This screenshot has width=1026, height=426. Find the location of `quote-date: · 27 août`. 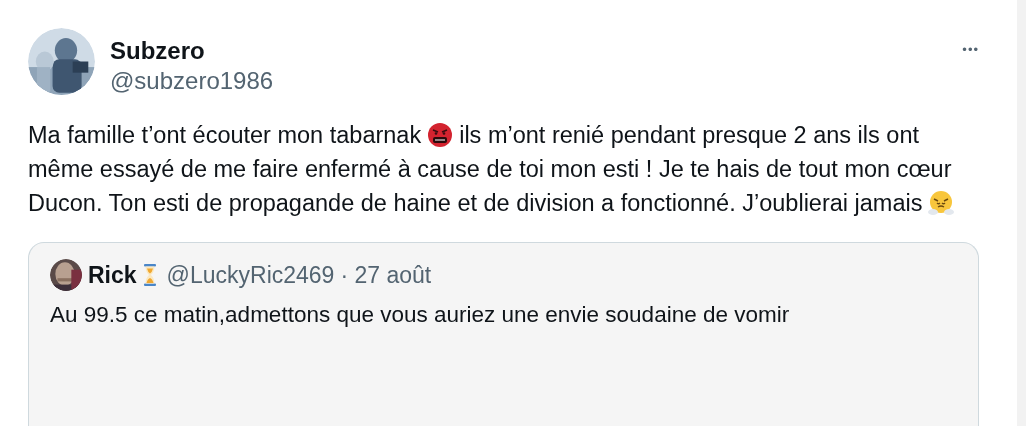

quote-date: · 27 août is located at coordinates (386, 275).